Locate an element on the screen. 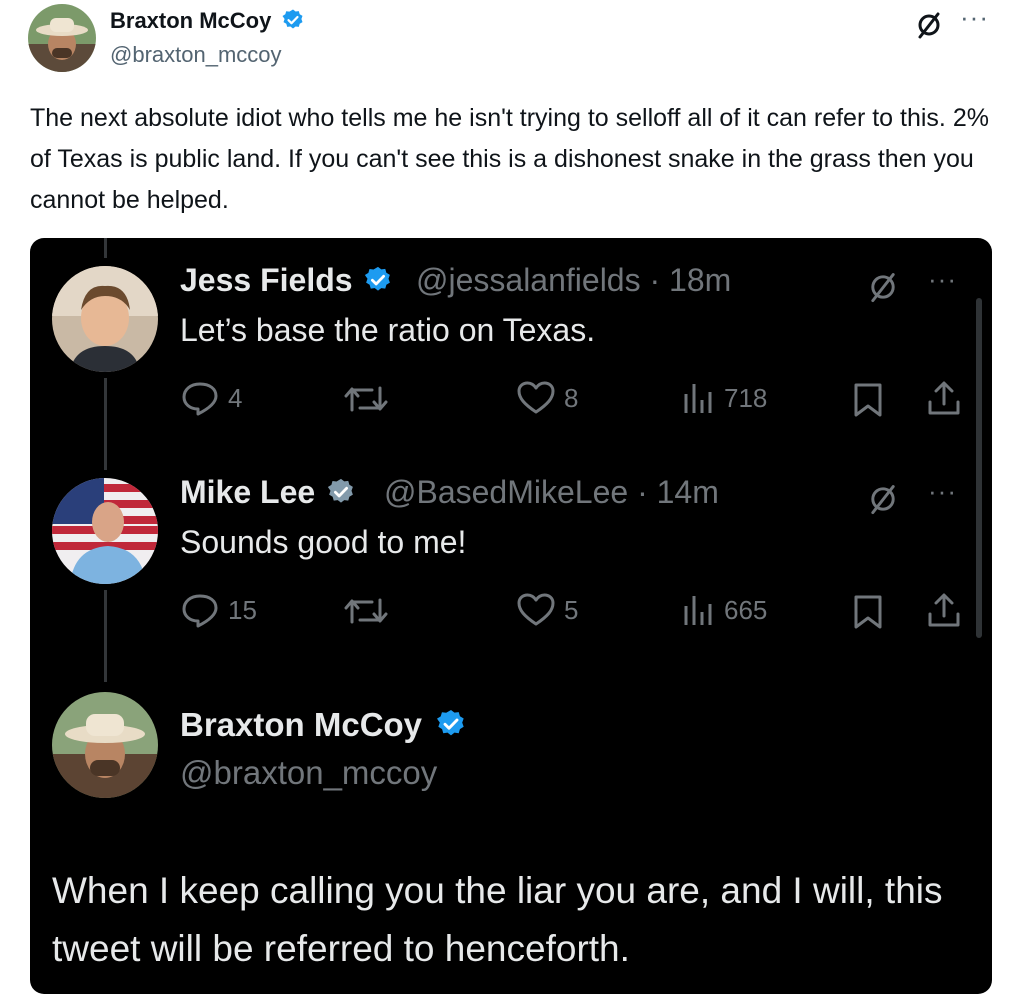  outer-author-name: Braxton McCoy is located at coordinates (207, 21).